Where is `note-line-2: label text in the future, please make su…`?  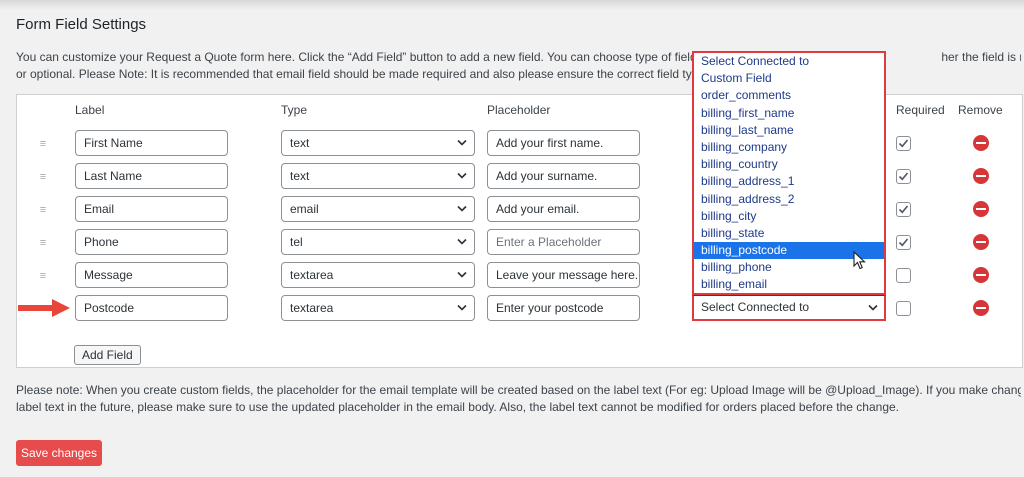 note-line-2: label text in the future, please make su… is located at coordinates (458, 407).